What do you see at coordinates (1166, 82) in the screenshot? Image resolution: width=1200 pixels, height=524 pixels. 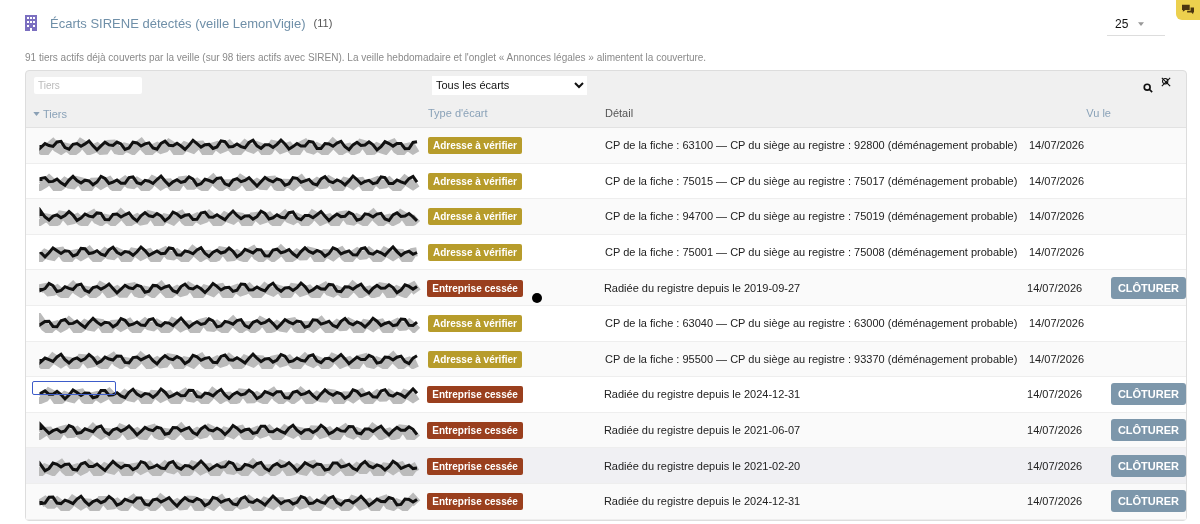 I see `clear-search-icon` at bounding box center [1166, 82].